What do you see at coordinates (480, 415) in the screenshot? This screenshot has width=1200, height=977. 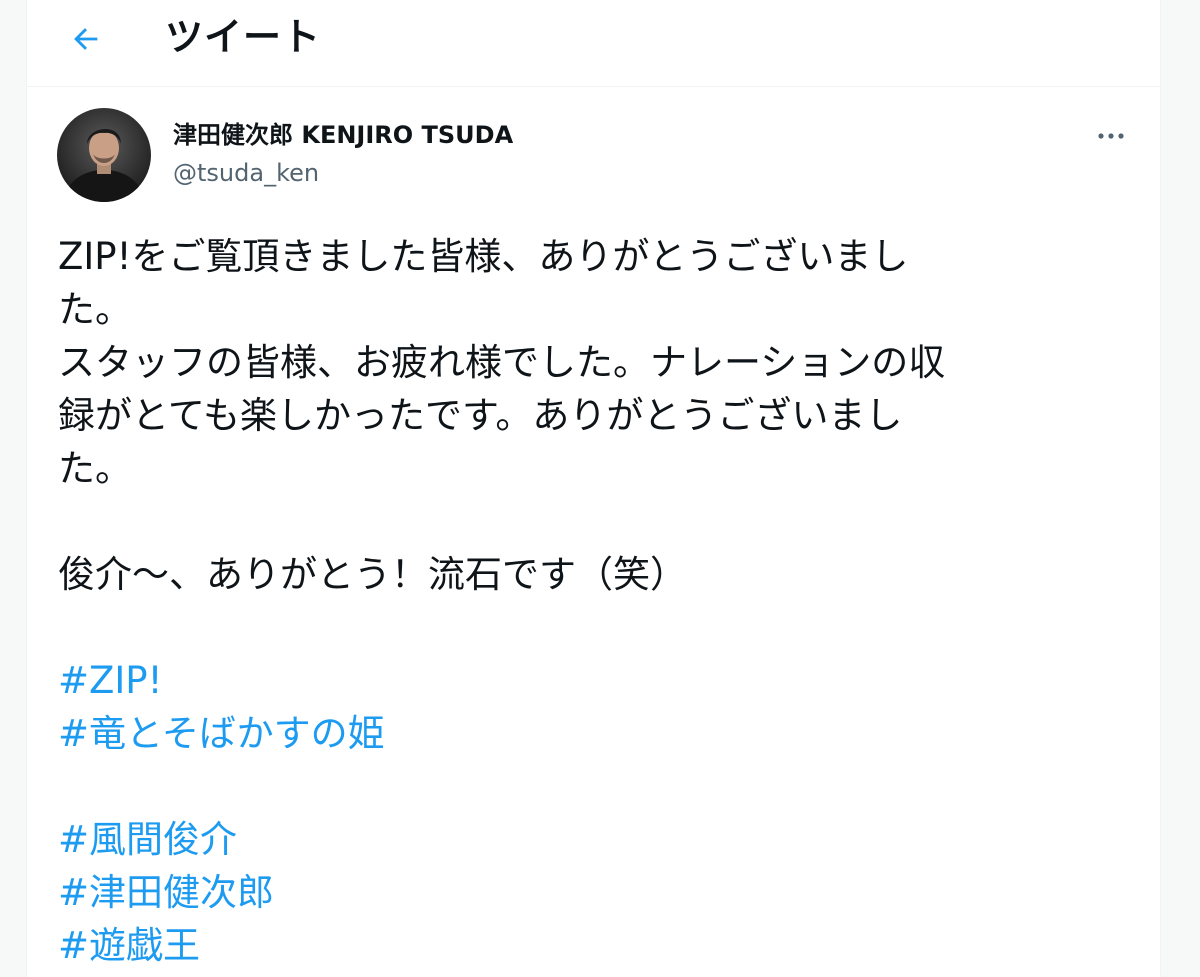 I see `tweet-line: 録がとても楽しかったです。ありがとうございまし` at bounding box center [480, 415].